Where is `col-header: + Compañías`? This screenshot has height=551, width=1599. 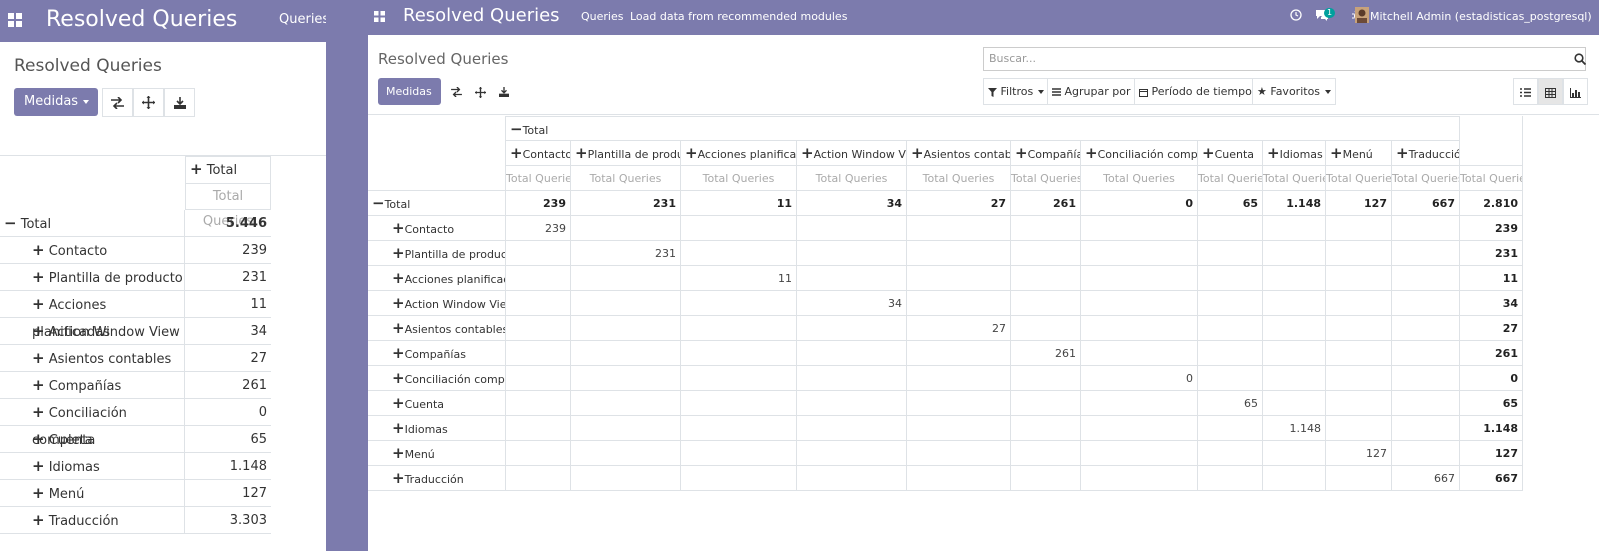
col-header: + Compañías is located at coordinates (1046, 153).